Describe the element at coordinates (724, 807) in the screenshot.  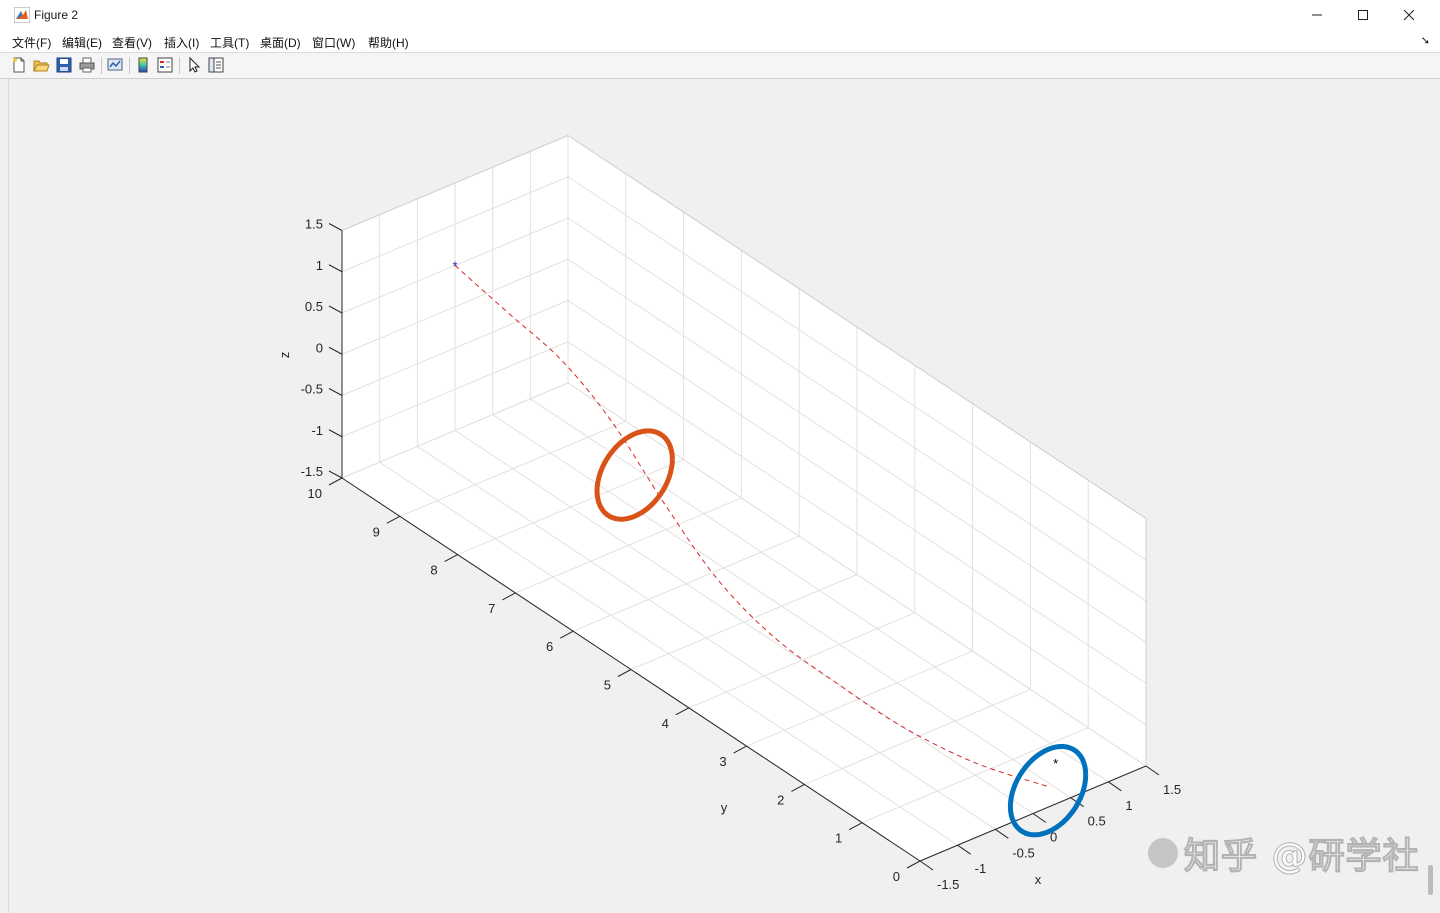
I see `y-axis-label: y` at that location.